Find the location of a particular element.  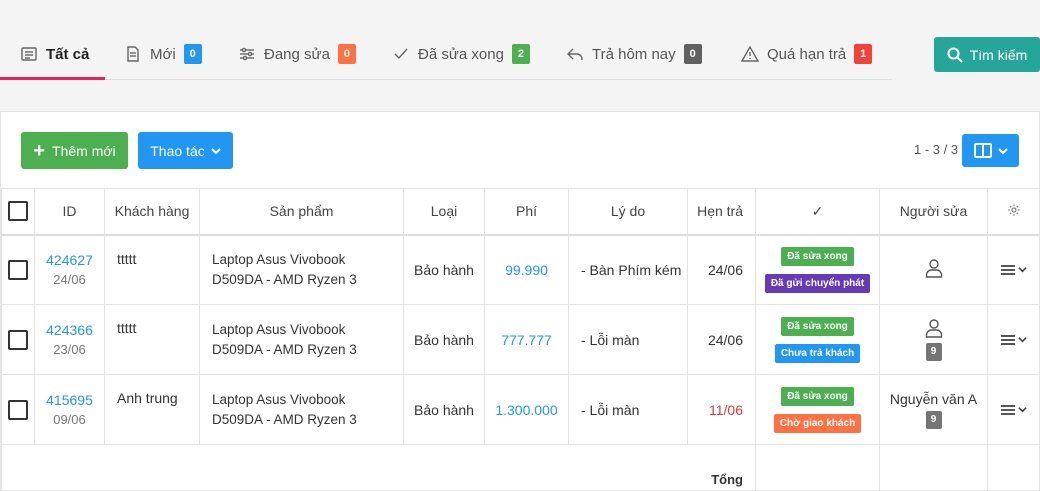

status-cell: Đã sửa xong Chờ giao khách is located at coordinates (817, 409).